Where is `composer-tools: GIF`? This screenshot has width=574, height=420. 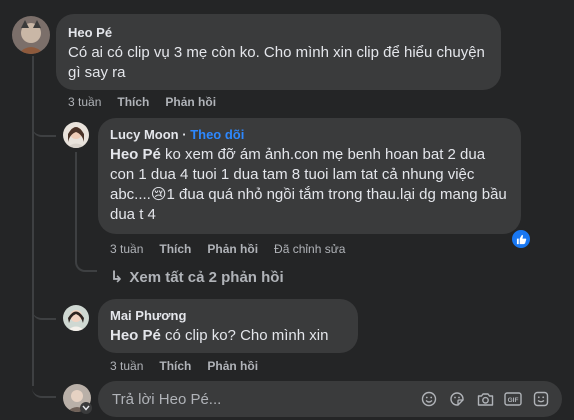 composer-tools: GIF is located at coordinates (485, 399).